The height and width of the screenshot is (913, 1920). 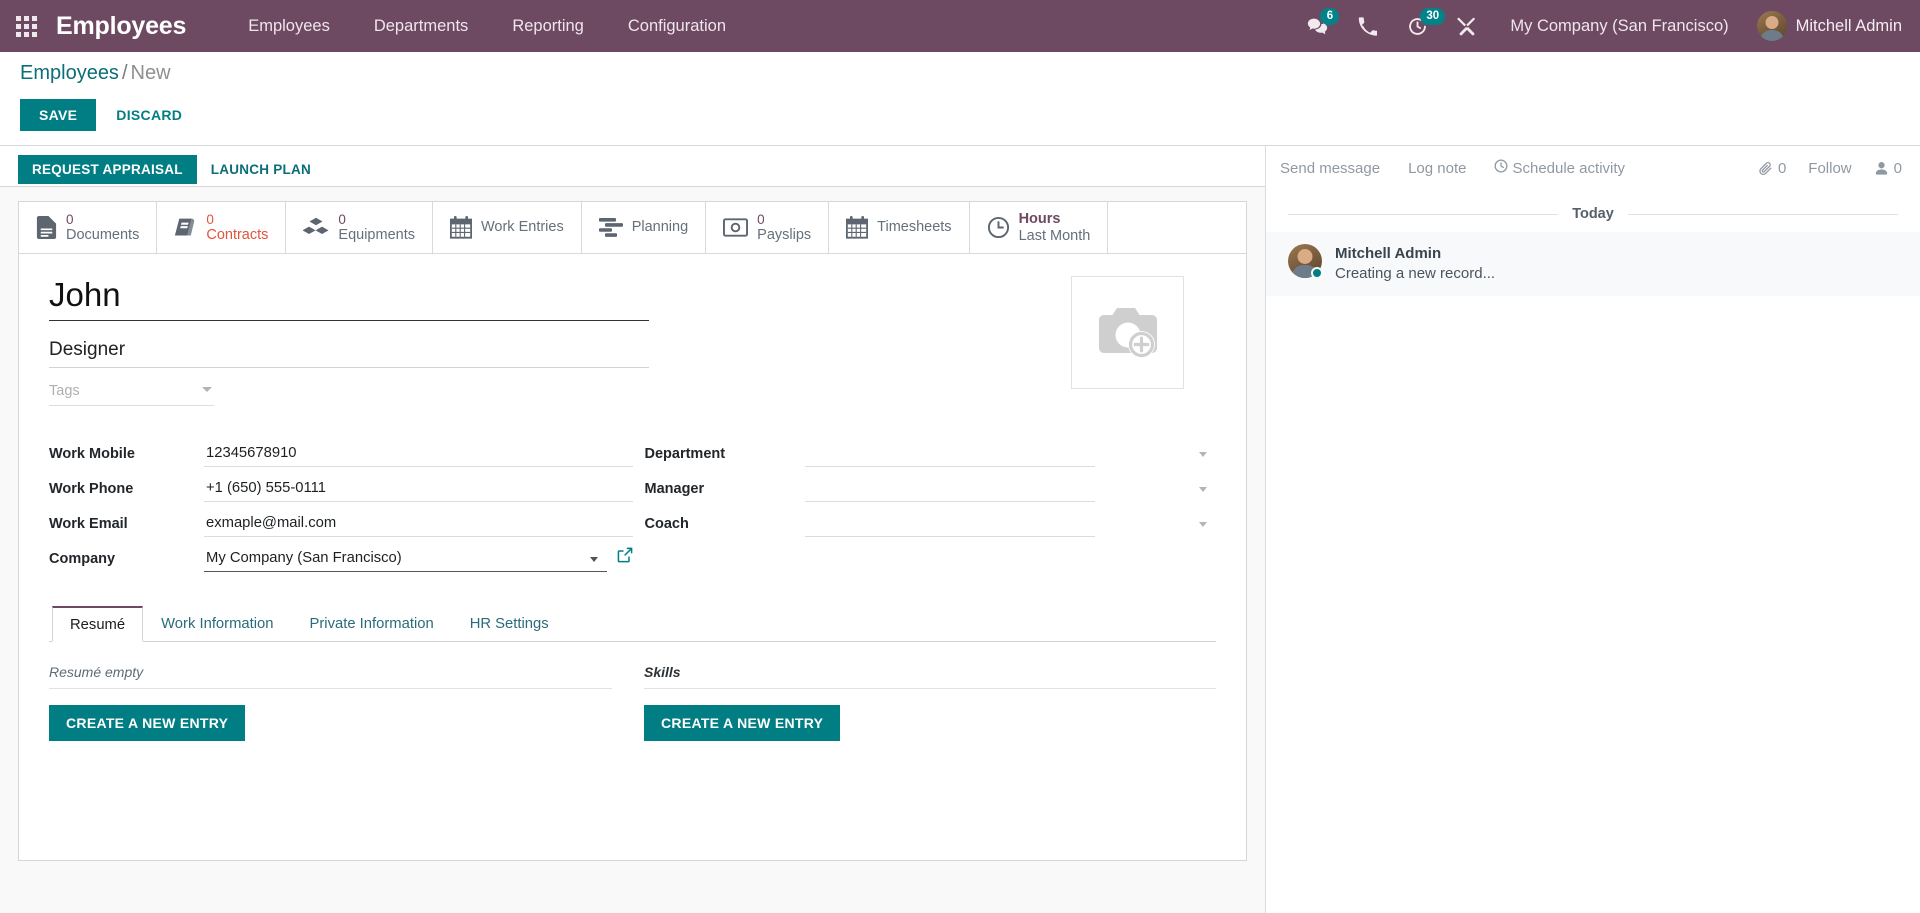 I want to click on schedule-activity-label: Schedule activity, so click(x=1569, y=168).